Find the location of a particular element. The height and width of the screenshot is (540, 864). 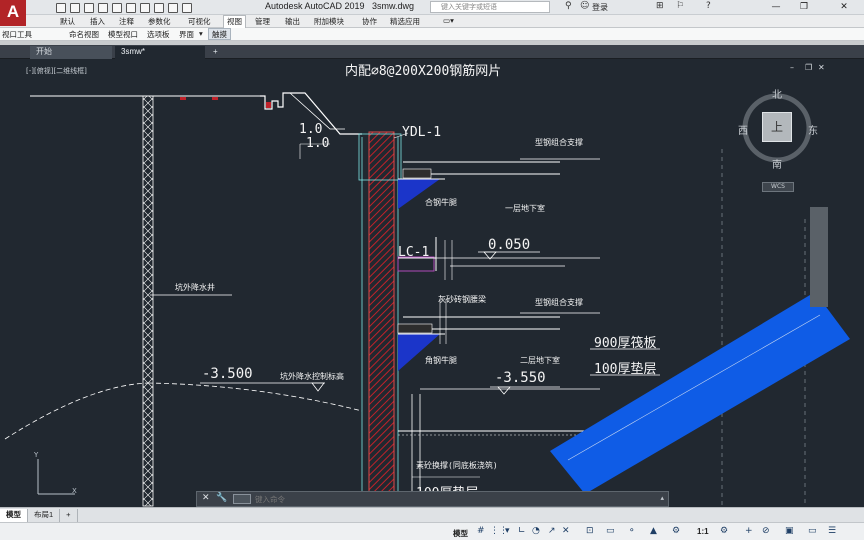

viewcube-west: 西 is located at coordinates (743, 129).